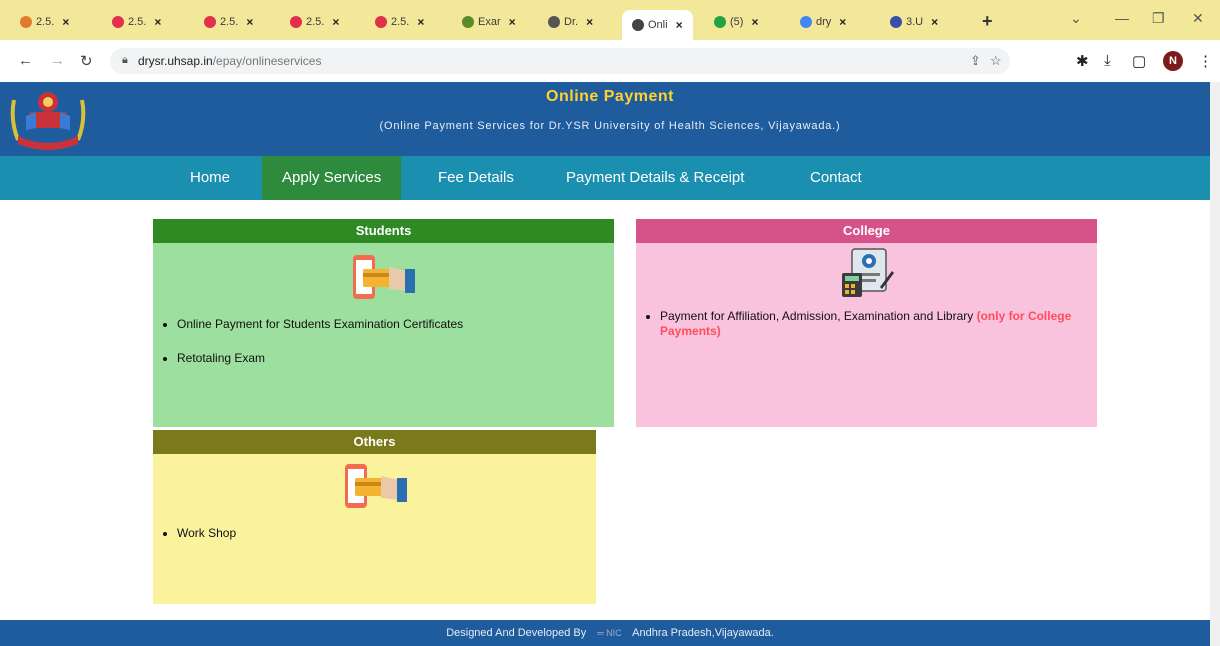 The height and width of the screenshot is (646, 1220). I want to click on share-icon: ⇪, so click(975, 61).